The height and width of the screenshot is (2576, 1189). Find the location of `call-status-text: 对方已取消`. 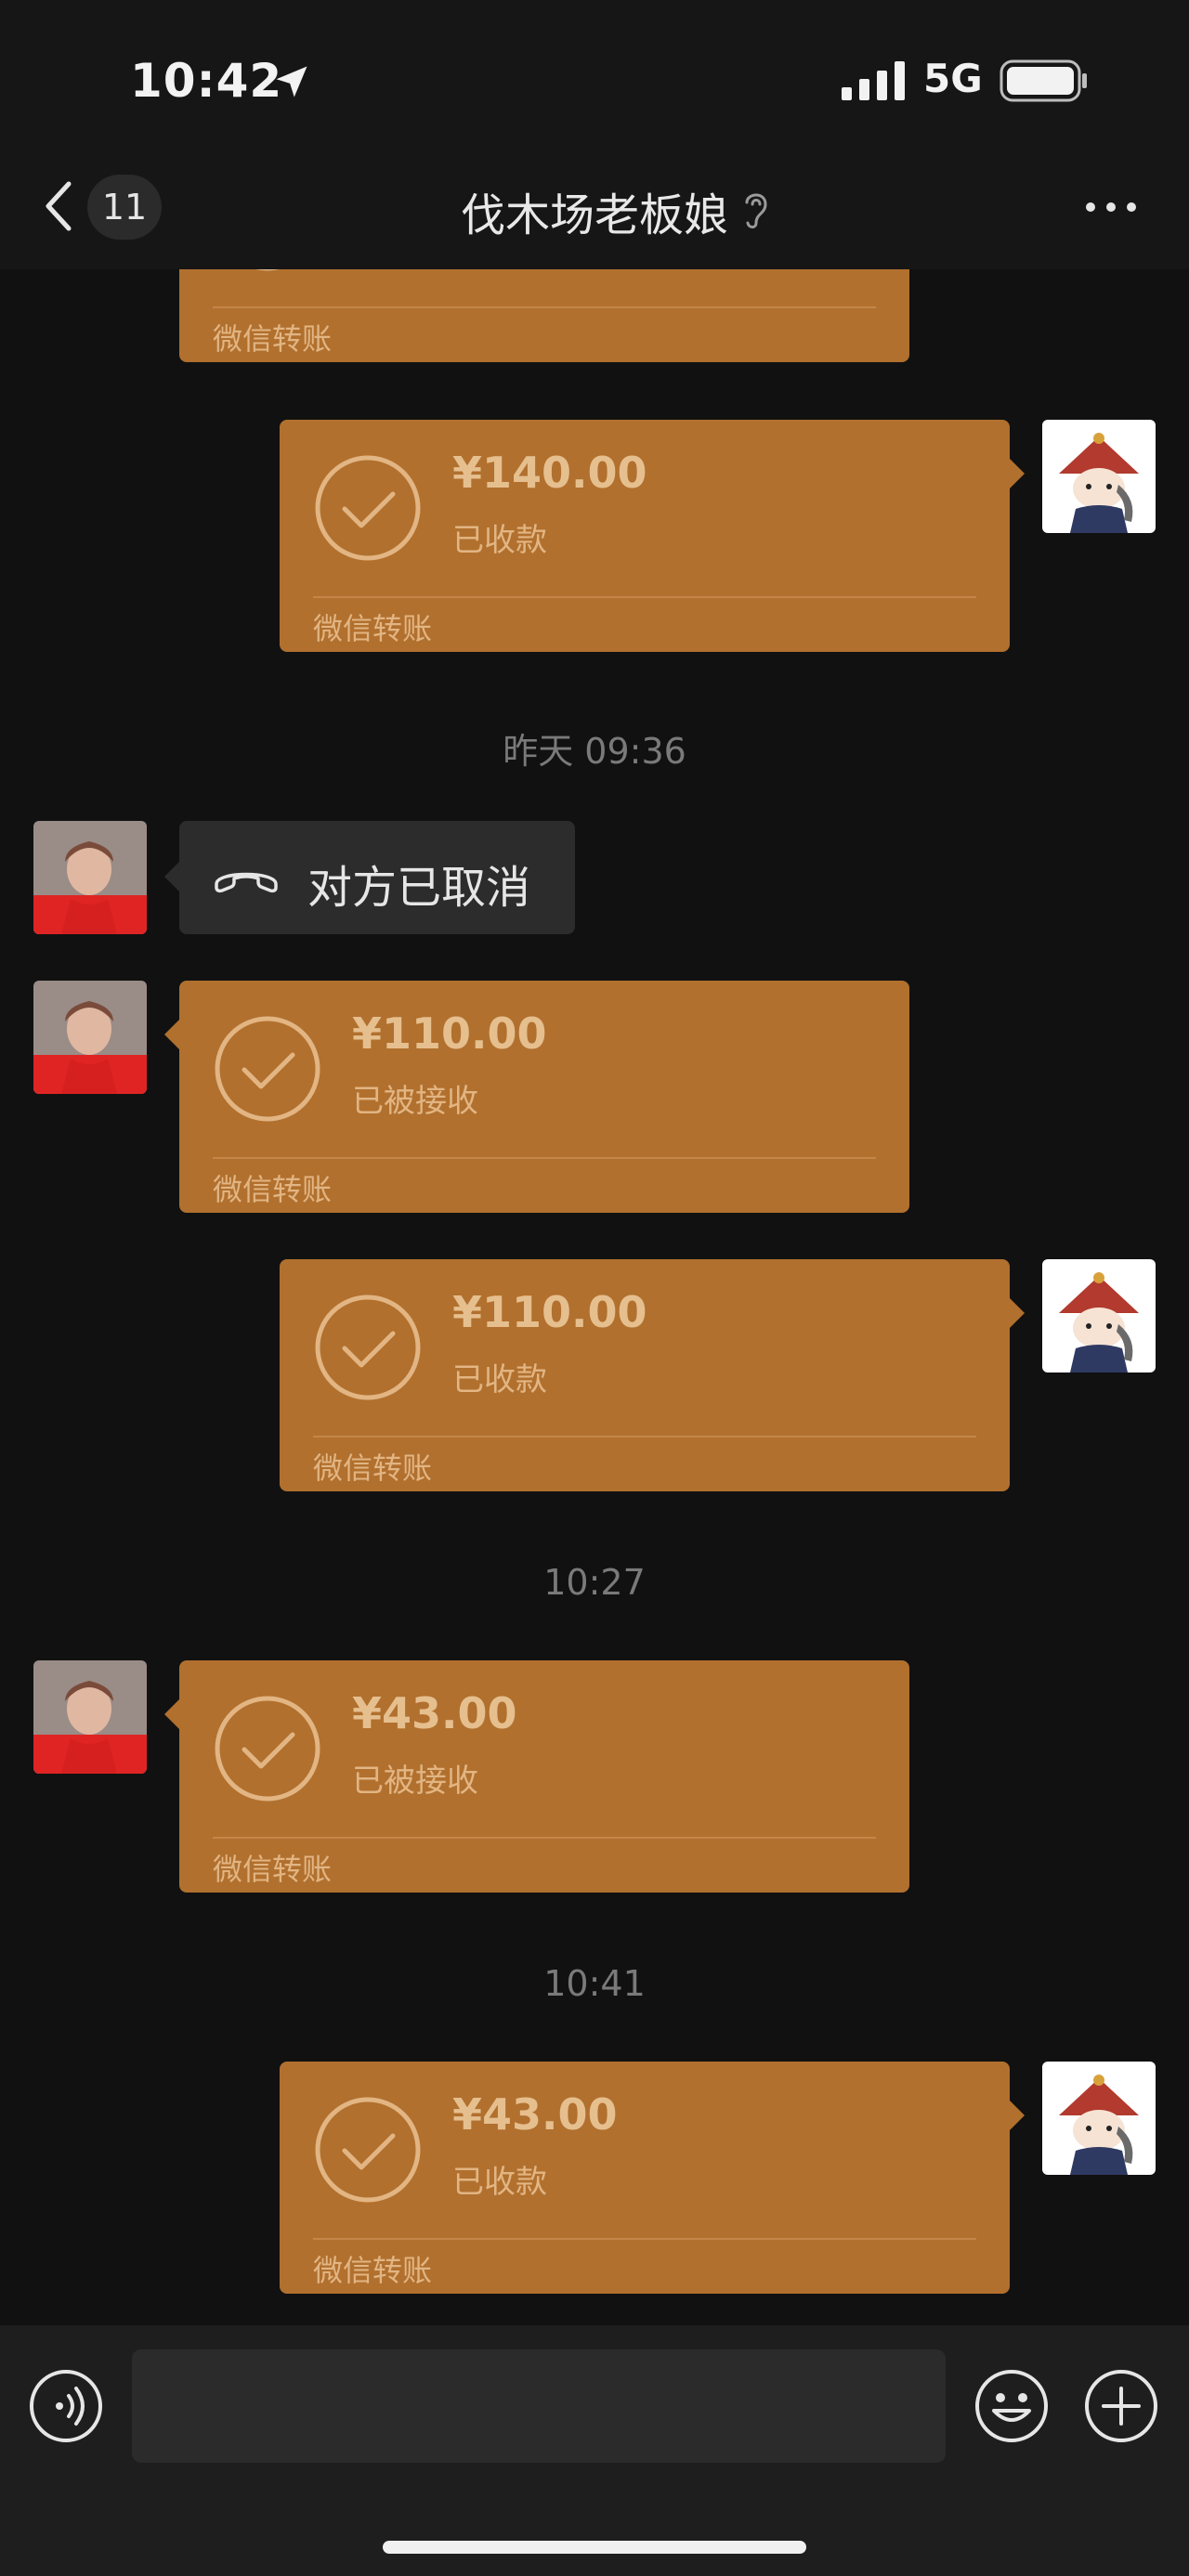

call-status-text: 对方已取消 is located at coordinates (419, 888).